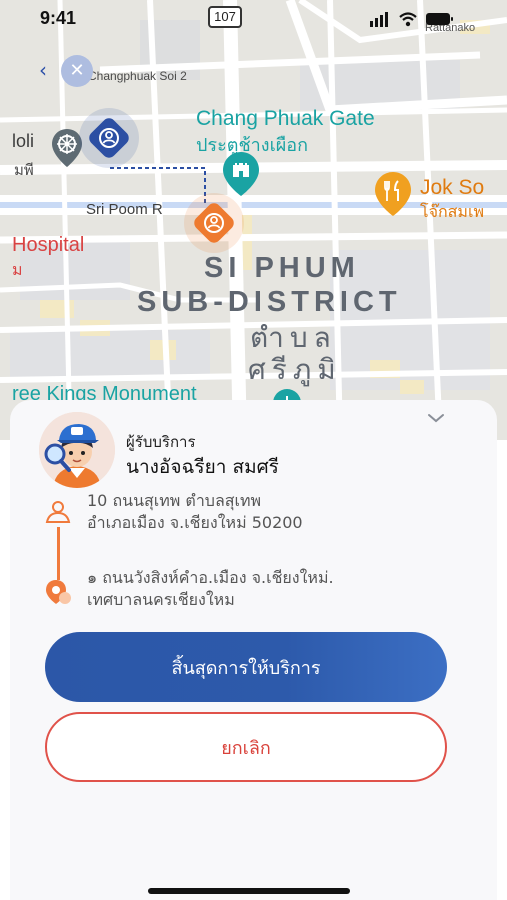  Describe the element at coordinates (195, 522) in the screenshot. I see `address-origin-line2: อำเภอเมือง จ.เชียงใหม่ 50200` at that location.